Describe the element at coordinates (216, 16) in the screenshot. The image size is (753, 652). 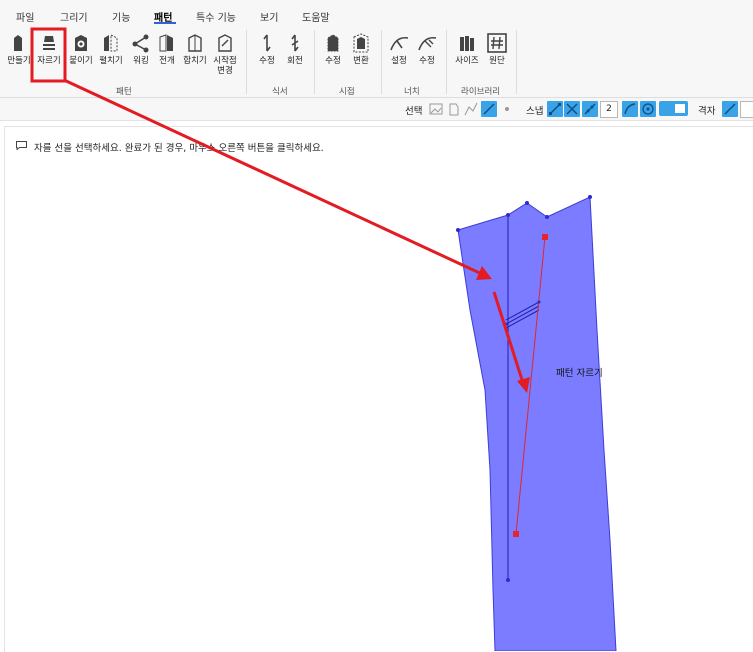
I see `menu-special-function: 특수 기능` at that location.